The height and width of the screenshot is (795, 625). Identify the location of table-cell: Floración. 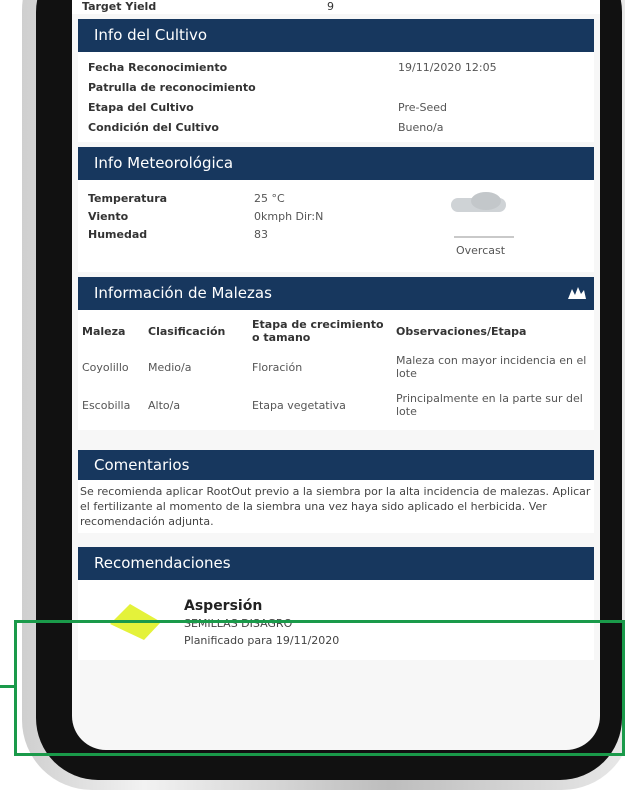
(277, 367).